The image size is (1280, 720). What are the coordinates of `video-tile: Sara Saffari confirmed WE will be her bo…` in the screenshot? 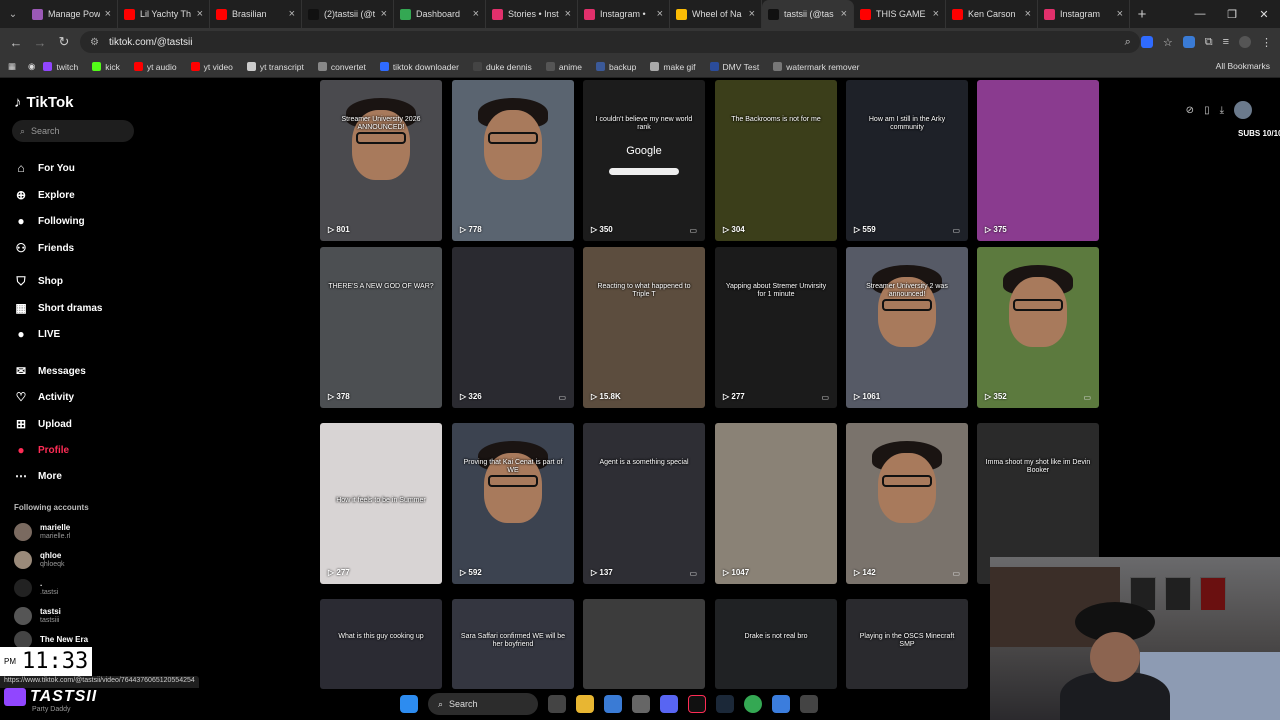 It's located at (513, 644).